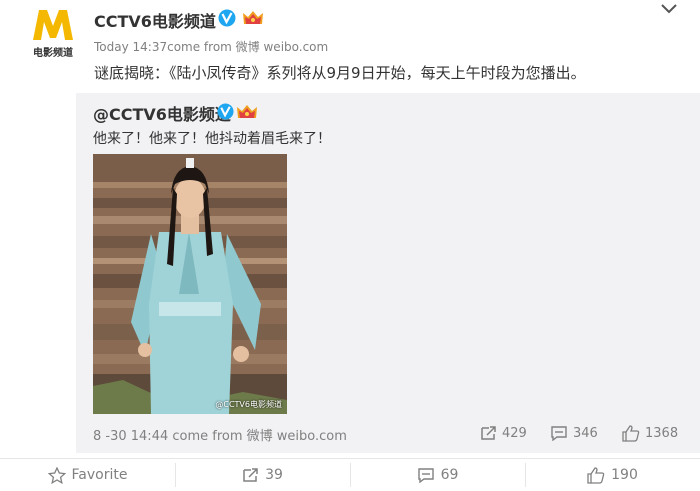 This screenshot has height=491, width=700. I want to click on author-avatar: 电影频道, so click(53, 33).